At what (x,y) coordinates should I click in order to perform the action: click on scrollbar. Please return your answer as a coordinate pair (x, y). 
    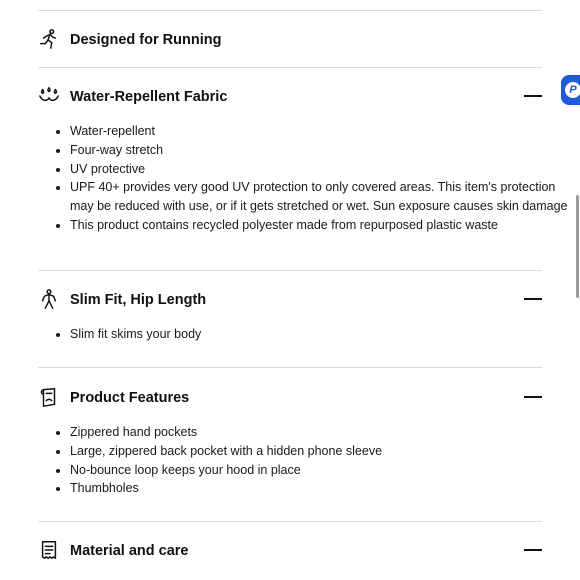
    Looking at the image, I should click on (577, 246).